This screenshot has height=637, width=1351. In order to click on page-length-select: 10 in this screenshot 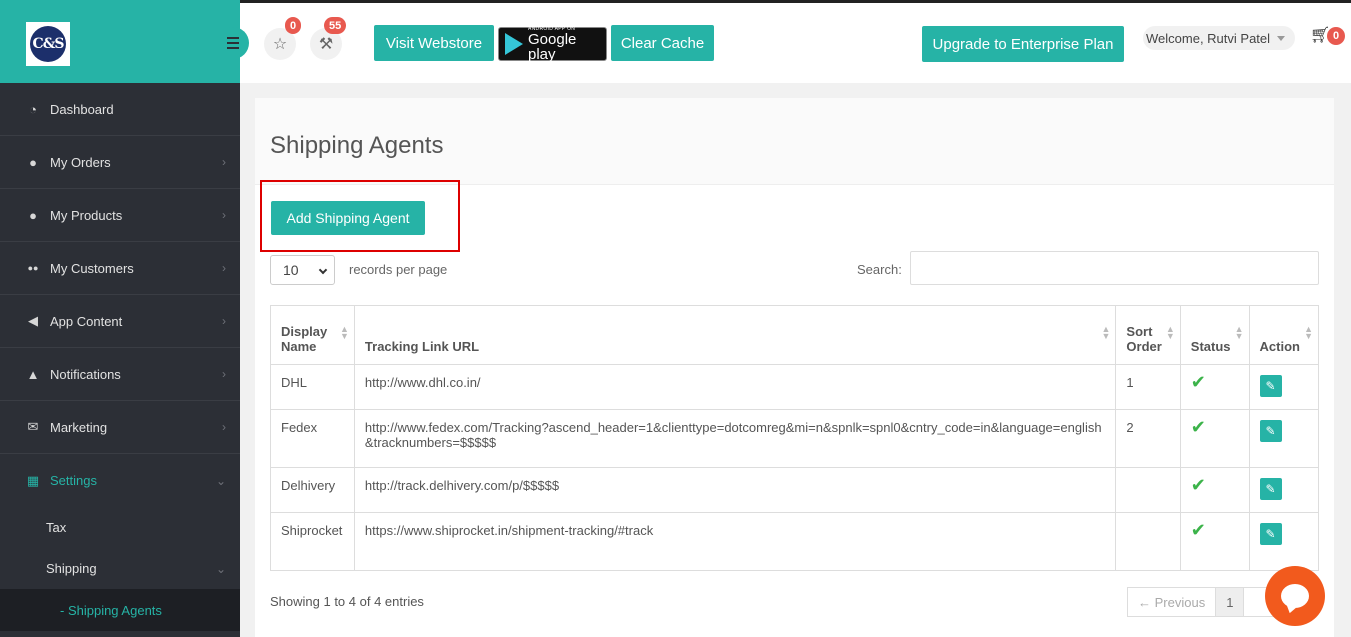, I will do `click(302, 270)`.